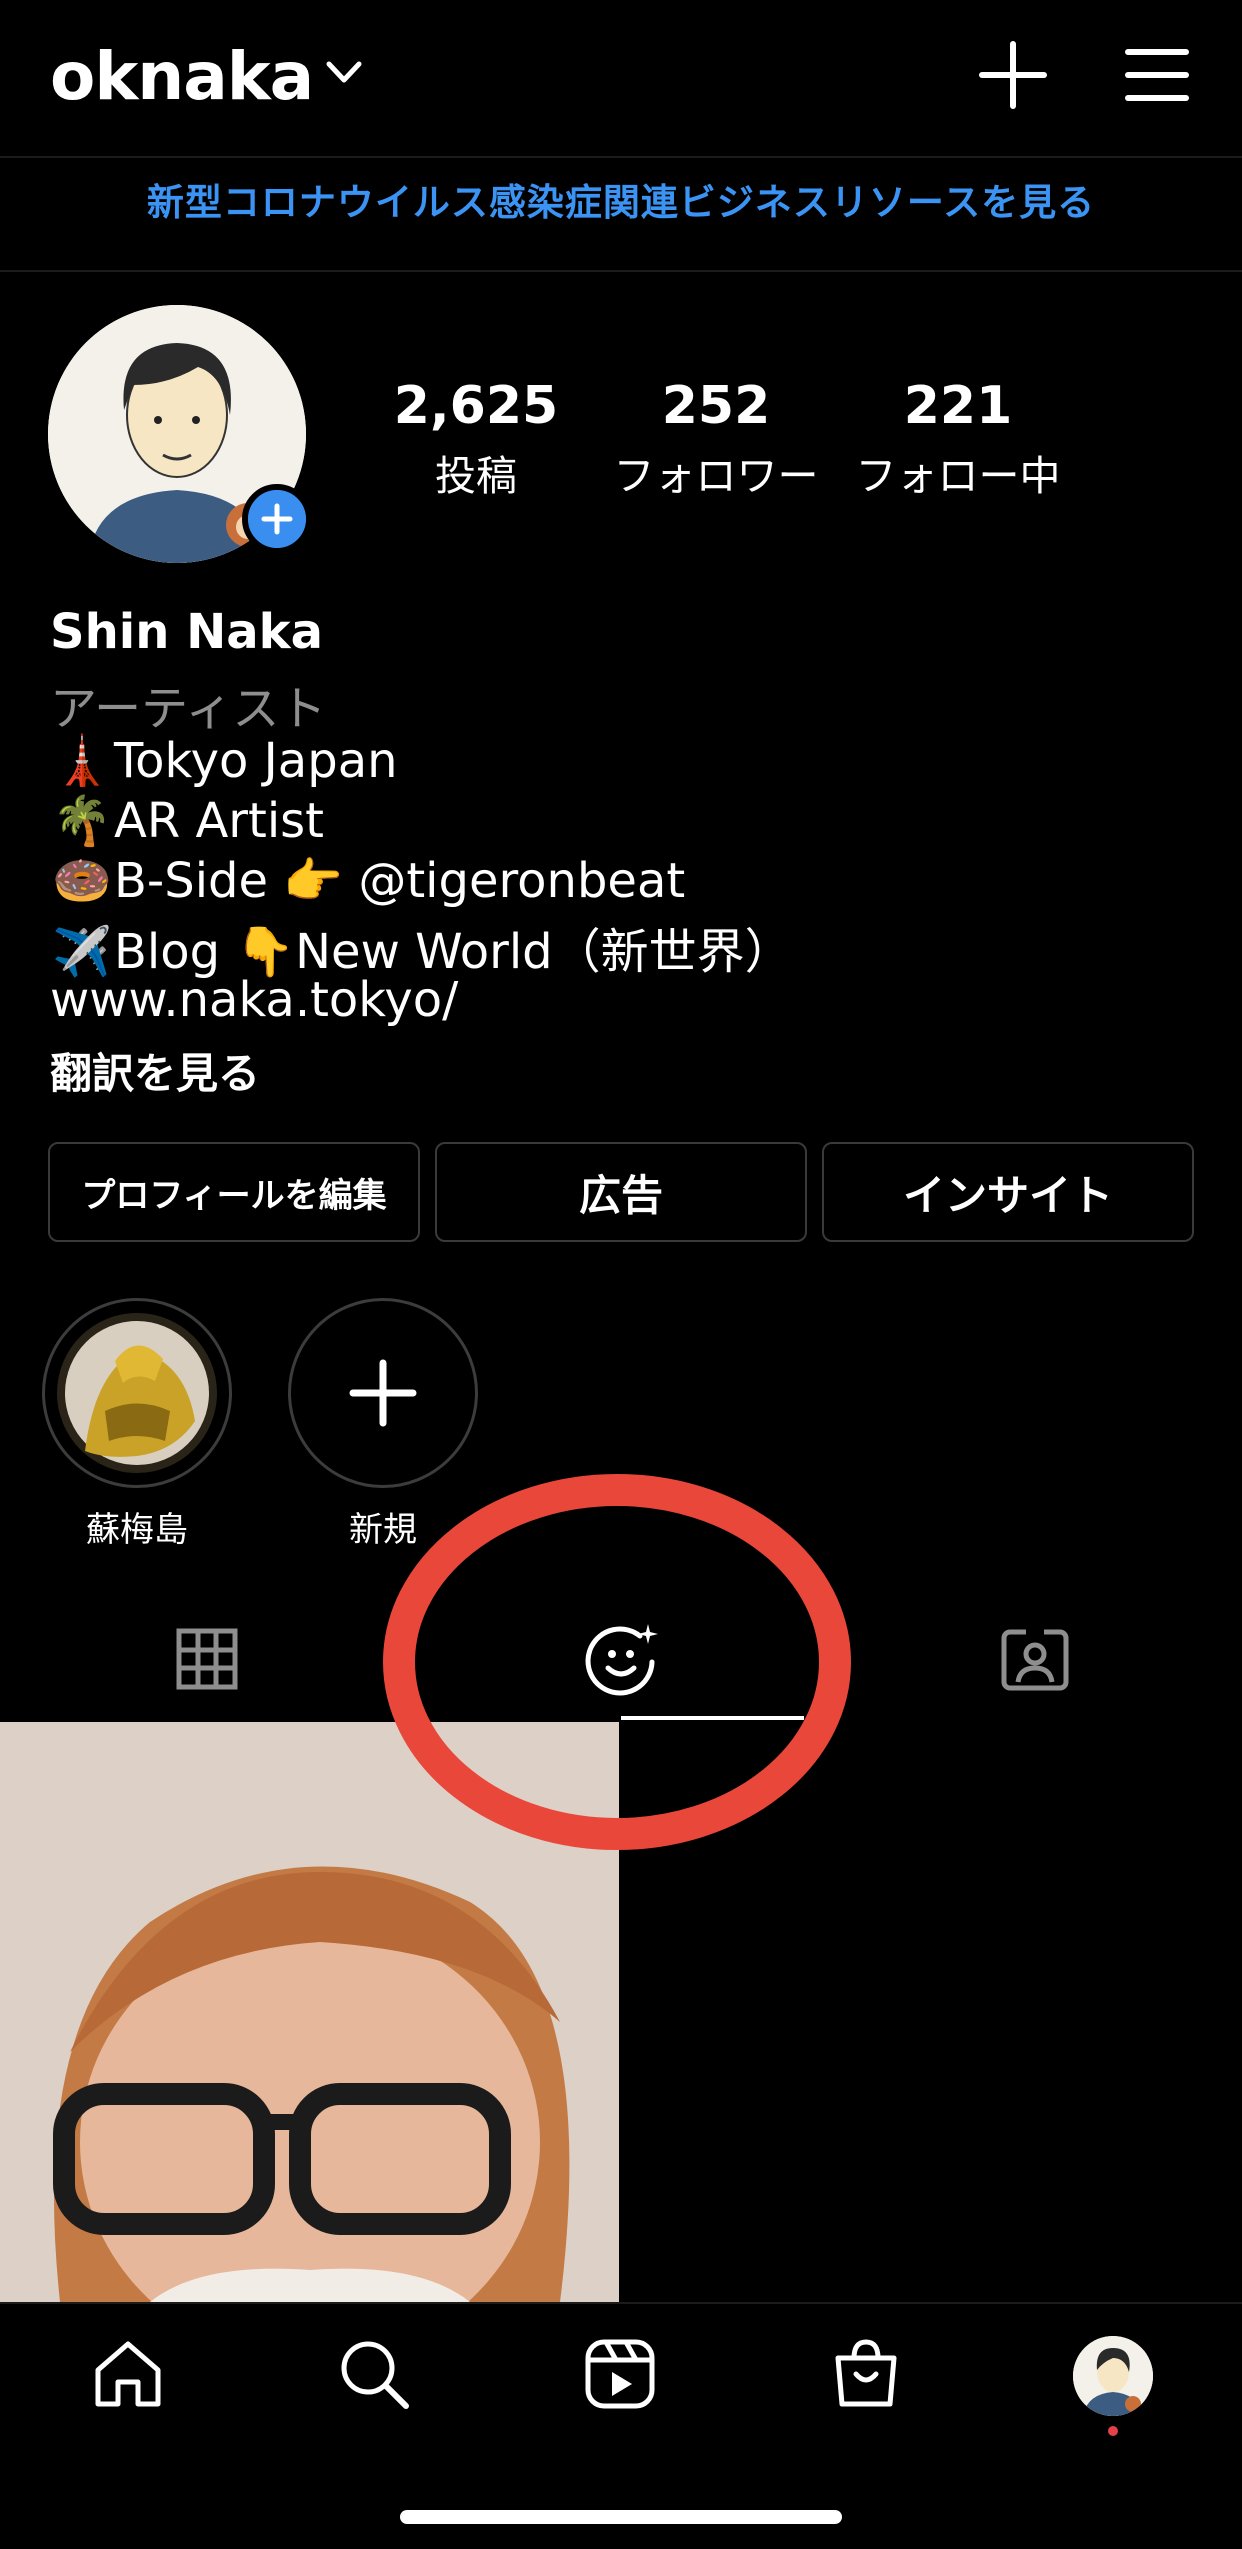 Image resolution: width=1242 pixels, height=2549 pixels. What do you see at coordinates (374, 2374) in the screenshot?
I see `search-icon` at bounding box center [374, 2374].